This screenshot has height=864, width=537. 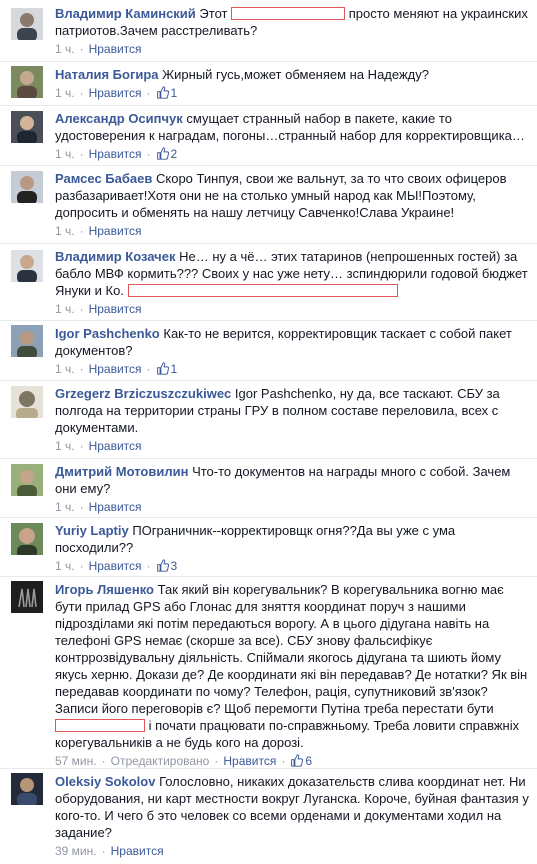 I want to click on comment-text: Жирный гусь,может обменяем на Надежду?, so click(x=295, y=74).